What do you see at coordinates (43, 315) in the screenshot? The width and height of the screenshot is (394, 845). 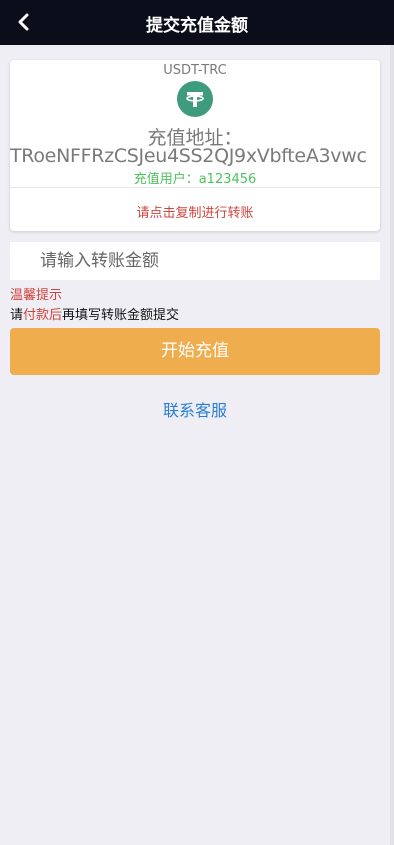 I see `tips-highlight: 付款后` at bounding box center [43, 315].